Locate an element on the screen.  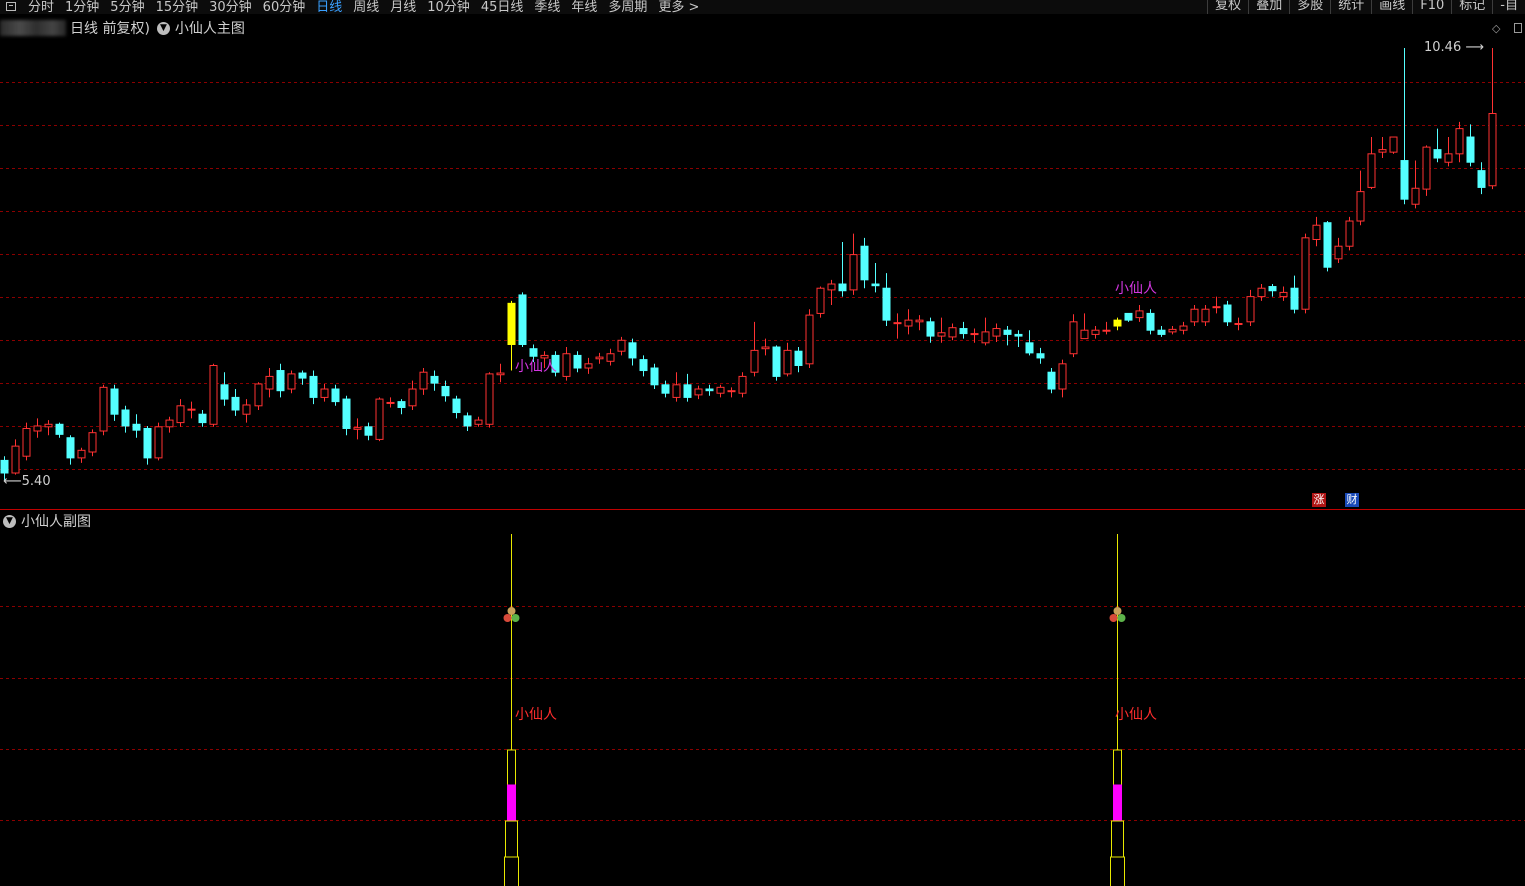
mark-button: 标记 is located at coordinates (1471, 7).